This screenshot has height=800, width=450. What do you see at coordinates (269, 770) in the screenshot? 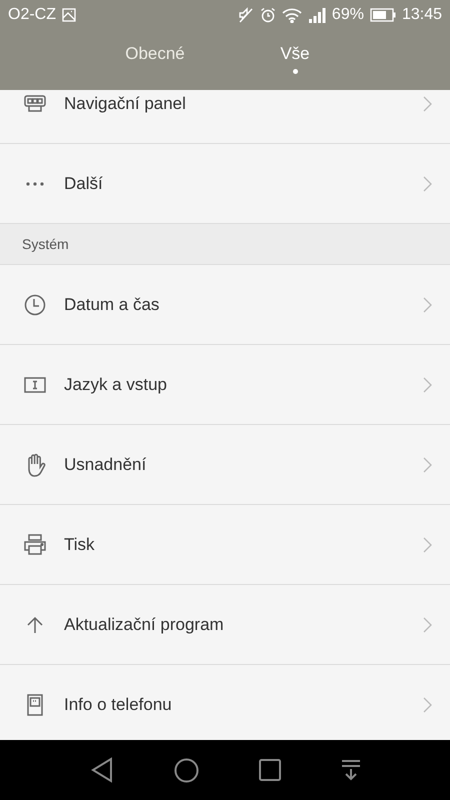
I see `recent-apps-icon` at bounding box center [269, 770].